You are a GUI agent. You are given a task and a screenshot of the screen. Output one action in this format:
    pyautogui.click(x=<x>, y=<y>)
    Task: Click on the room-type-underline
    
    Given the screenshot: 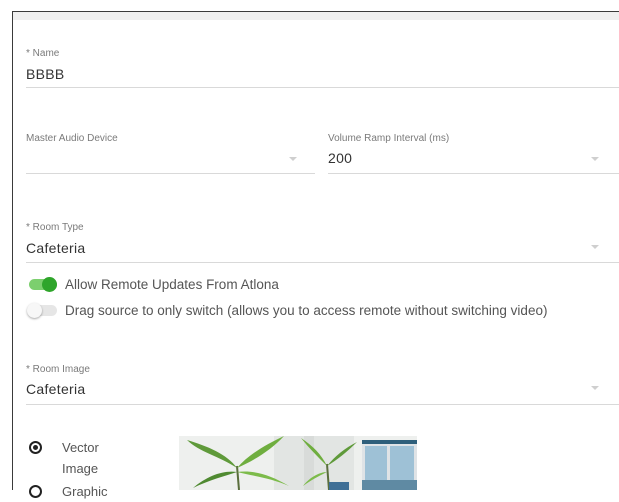 What is the action you would take?
    pyautogui.click(x=322, y=262)
    